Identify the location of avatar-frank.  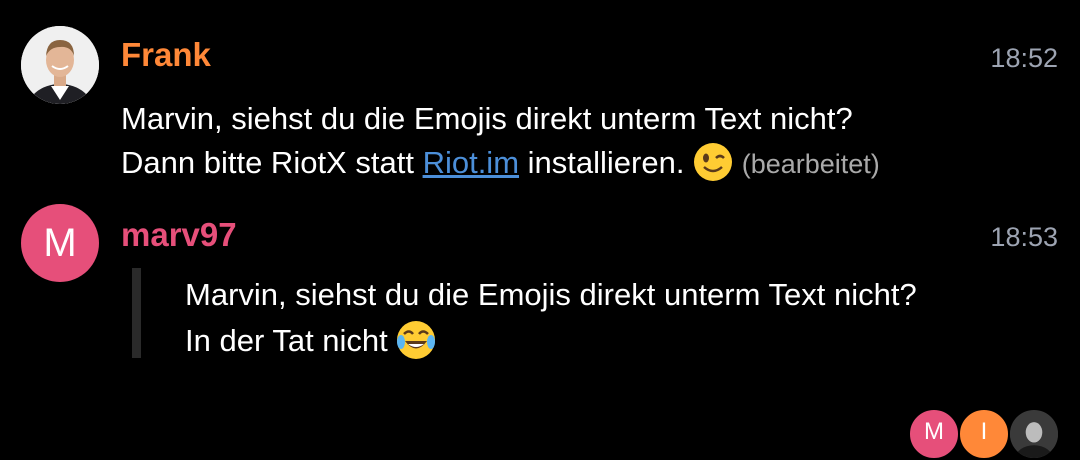
(60, 65).